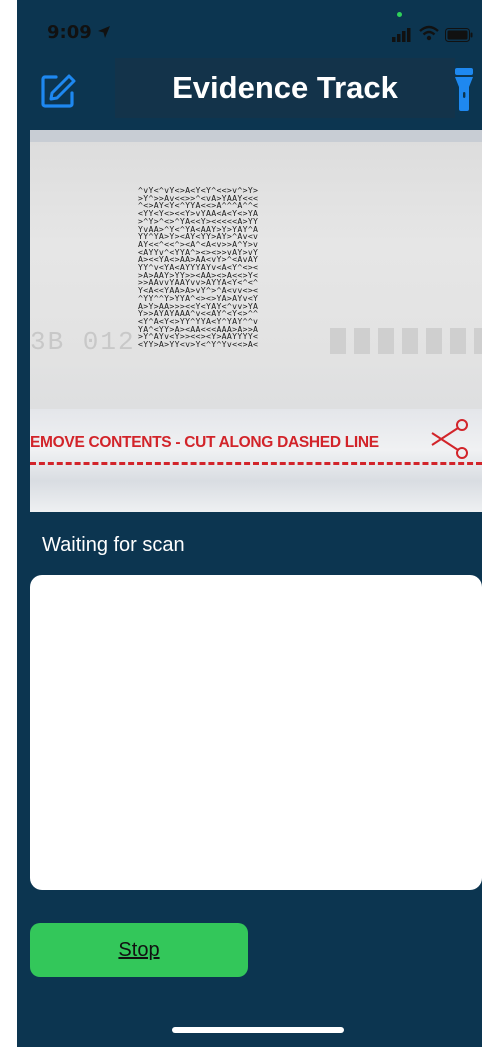  What do you see at coordinates (406, 341) in the screenshot?
I see `faded-barcode-blocks` at bounding box center [406, 341].